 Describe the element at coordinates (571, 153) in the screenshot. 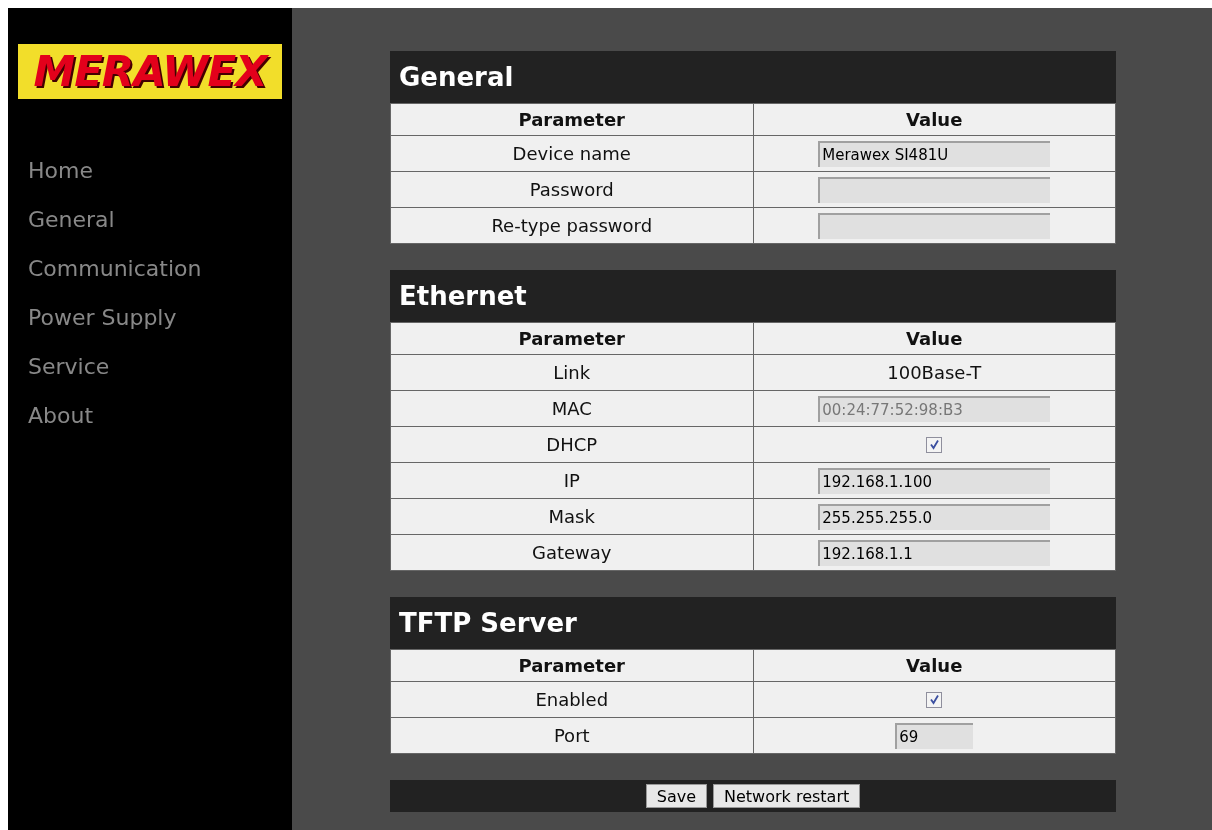

I see `parameter-cell: Device name` at that location.